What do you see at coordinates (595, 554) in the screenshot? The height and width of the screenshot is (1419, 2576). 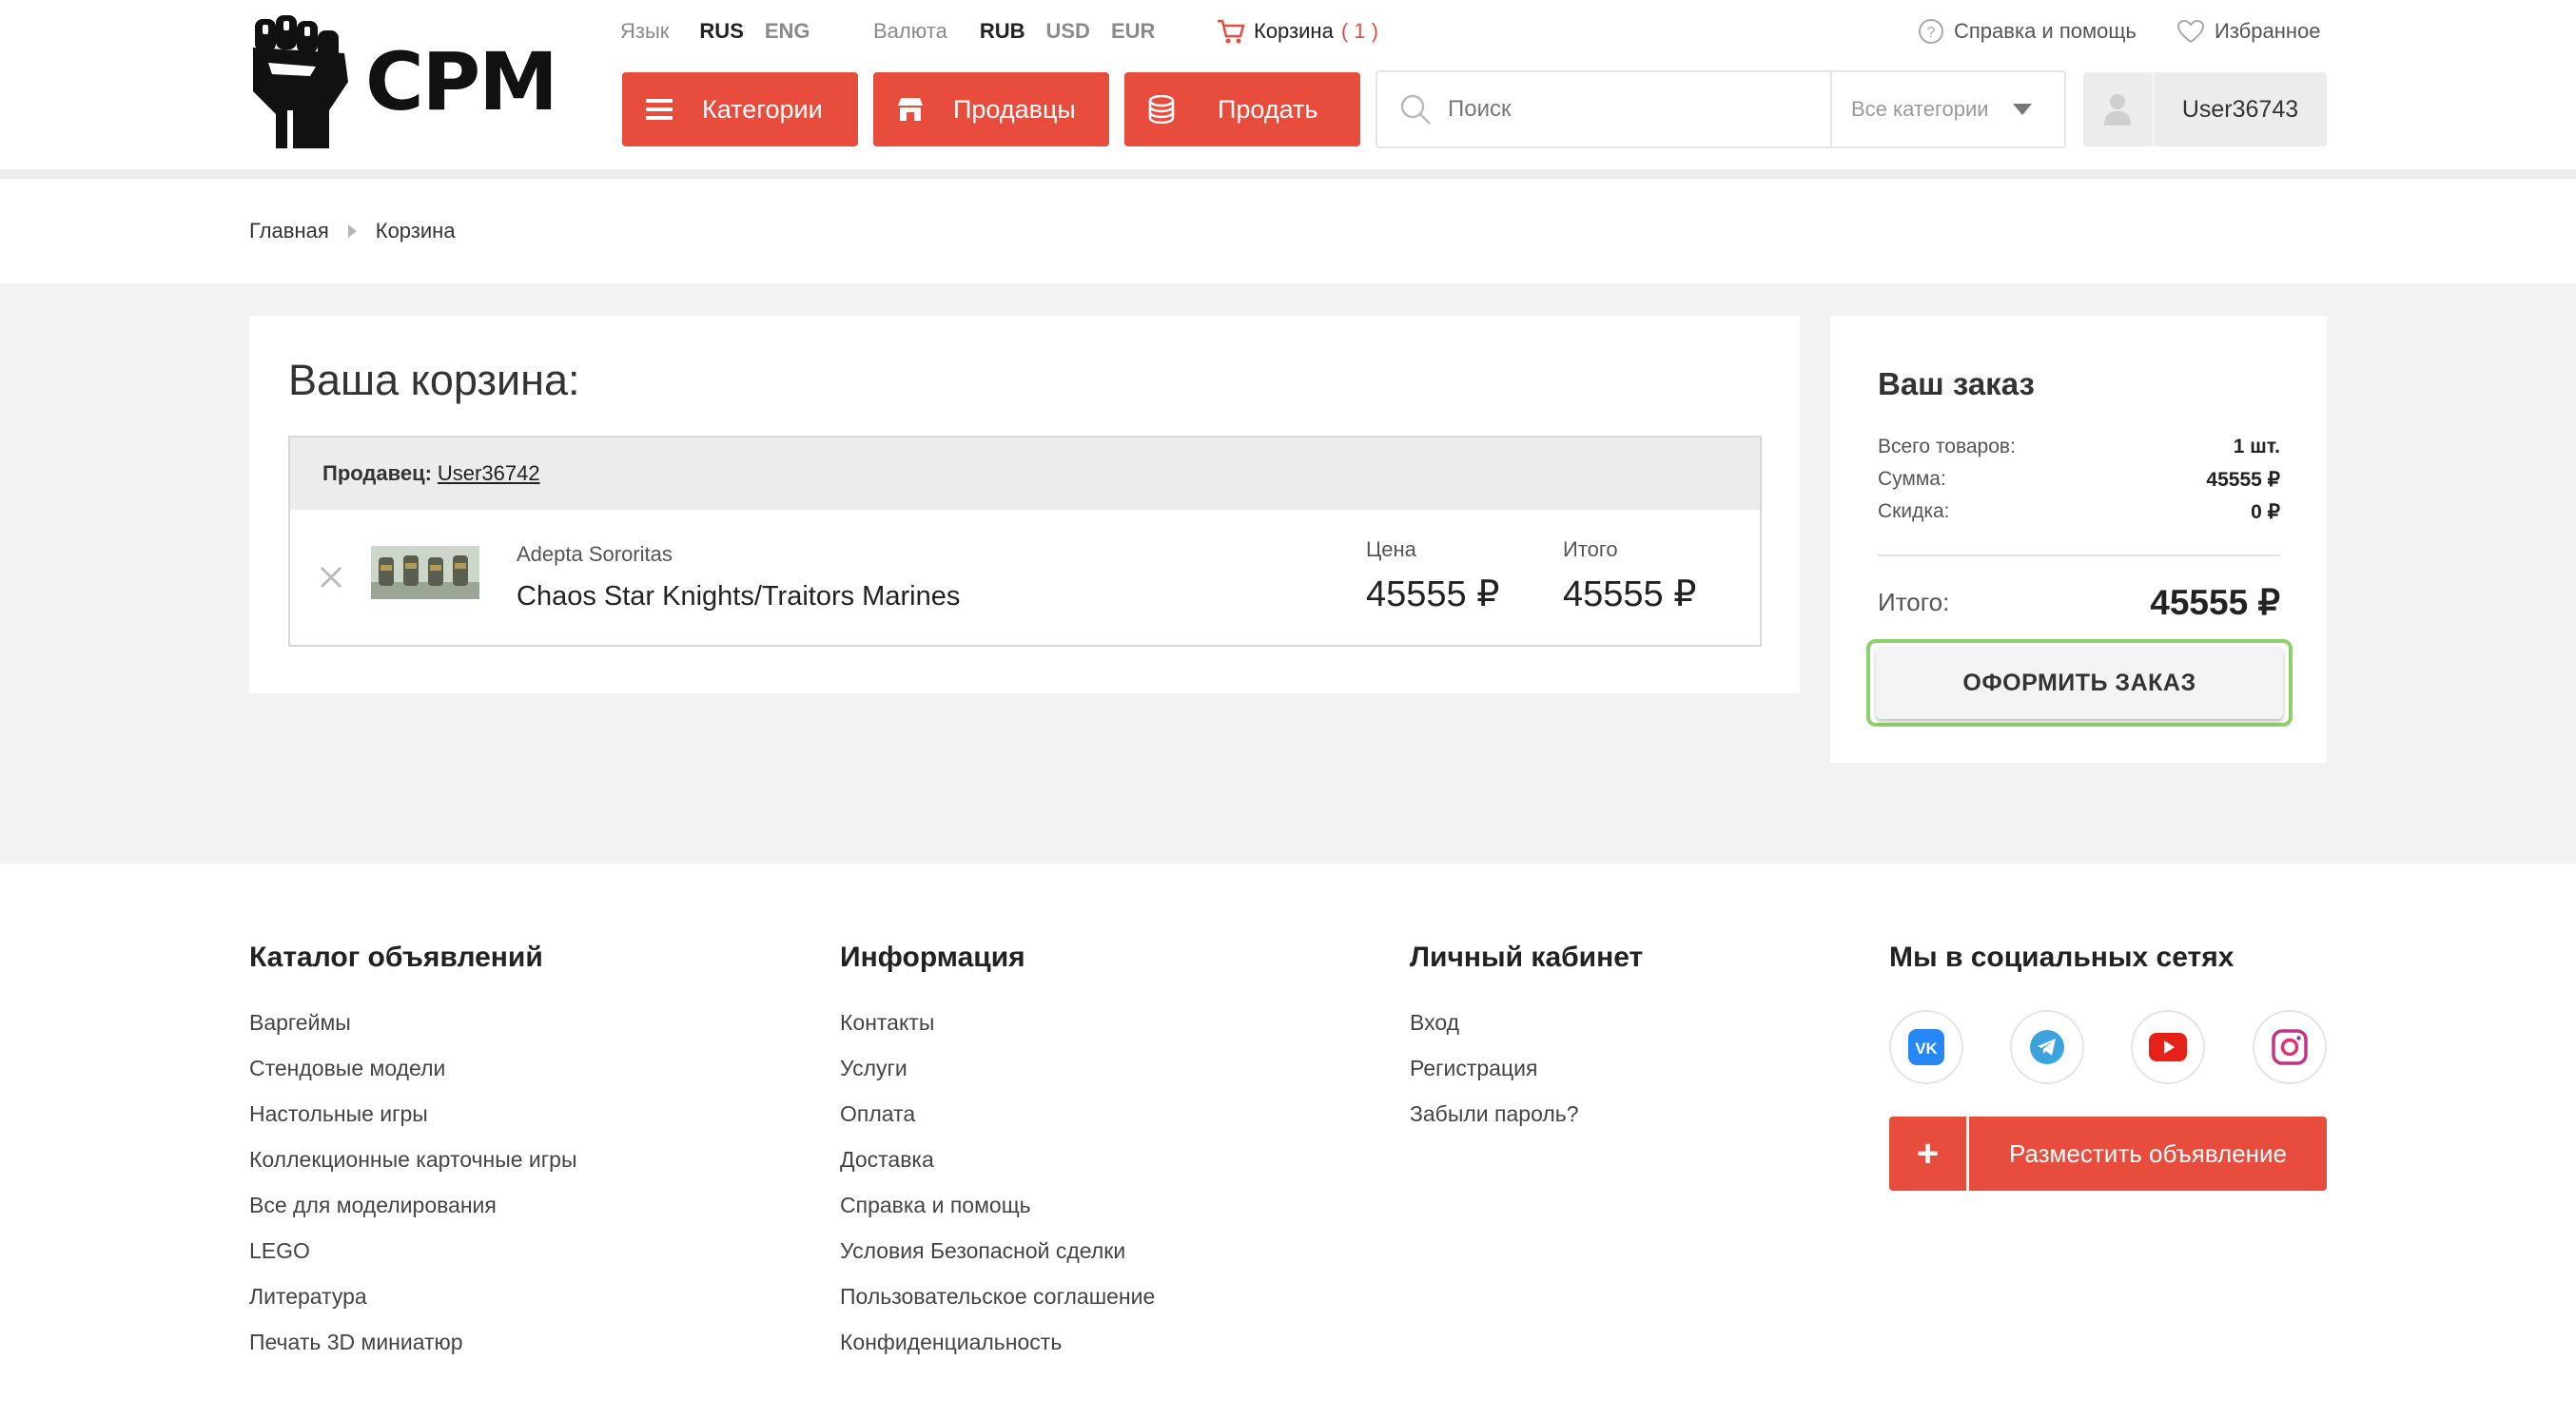 I see `product-category: Adepta Sororitas` at bounding box center [595, 554].